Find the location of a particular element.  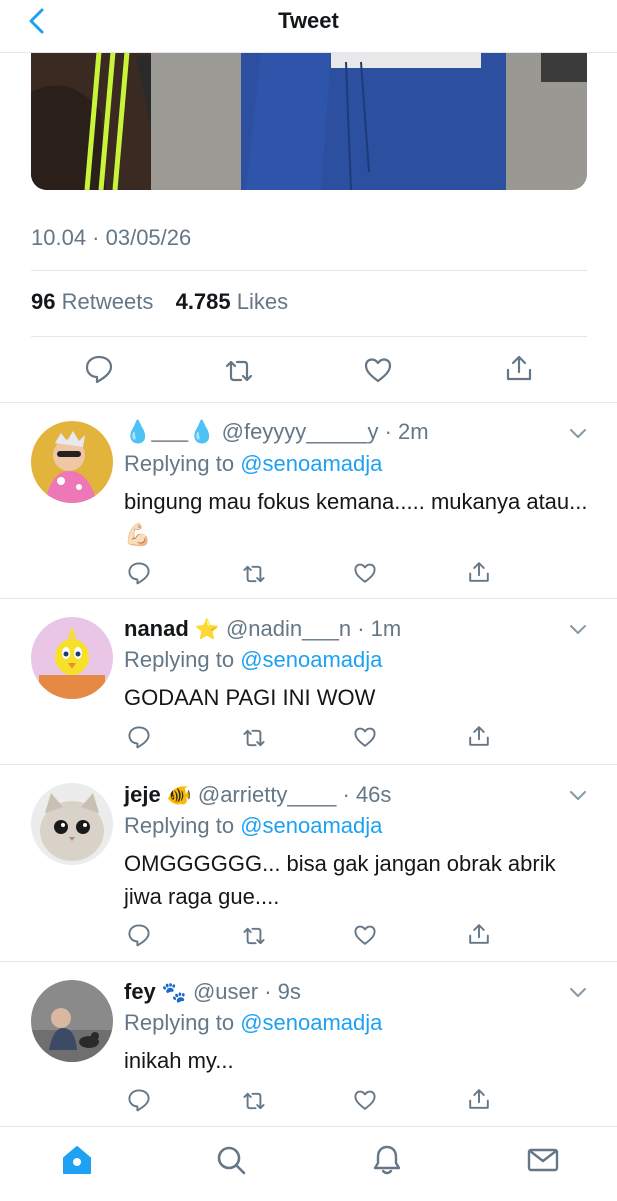

bottom-tab-bar is located at coordinates (308, 1163).